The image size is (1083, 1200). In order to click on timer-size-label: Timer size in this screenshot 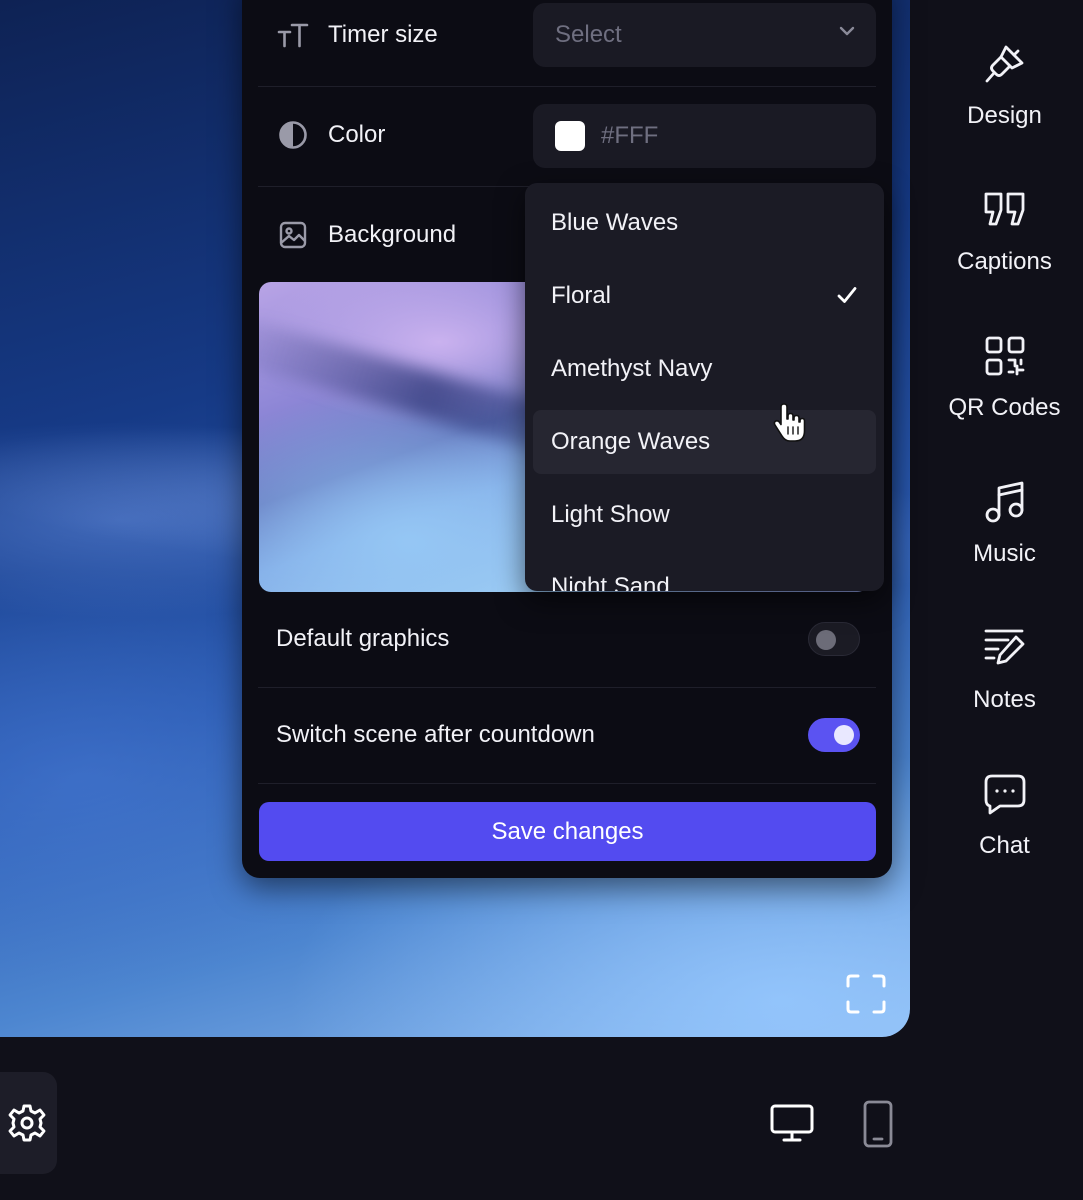, I will do `click(383, 34)`.